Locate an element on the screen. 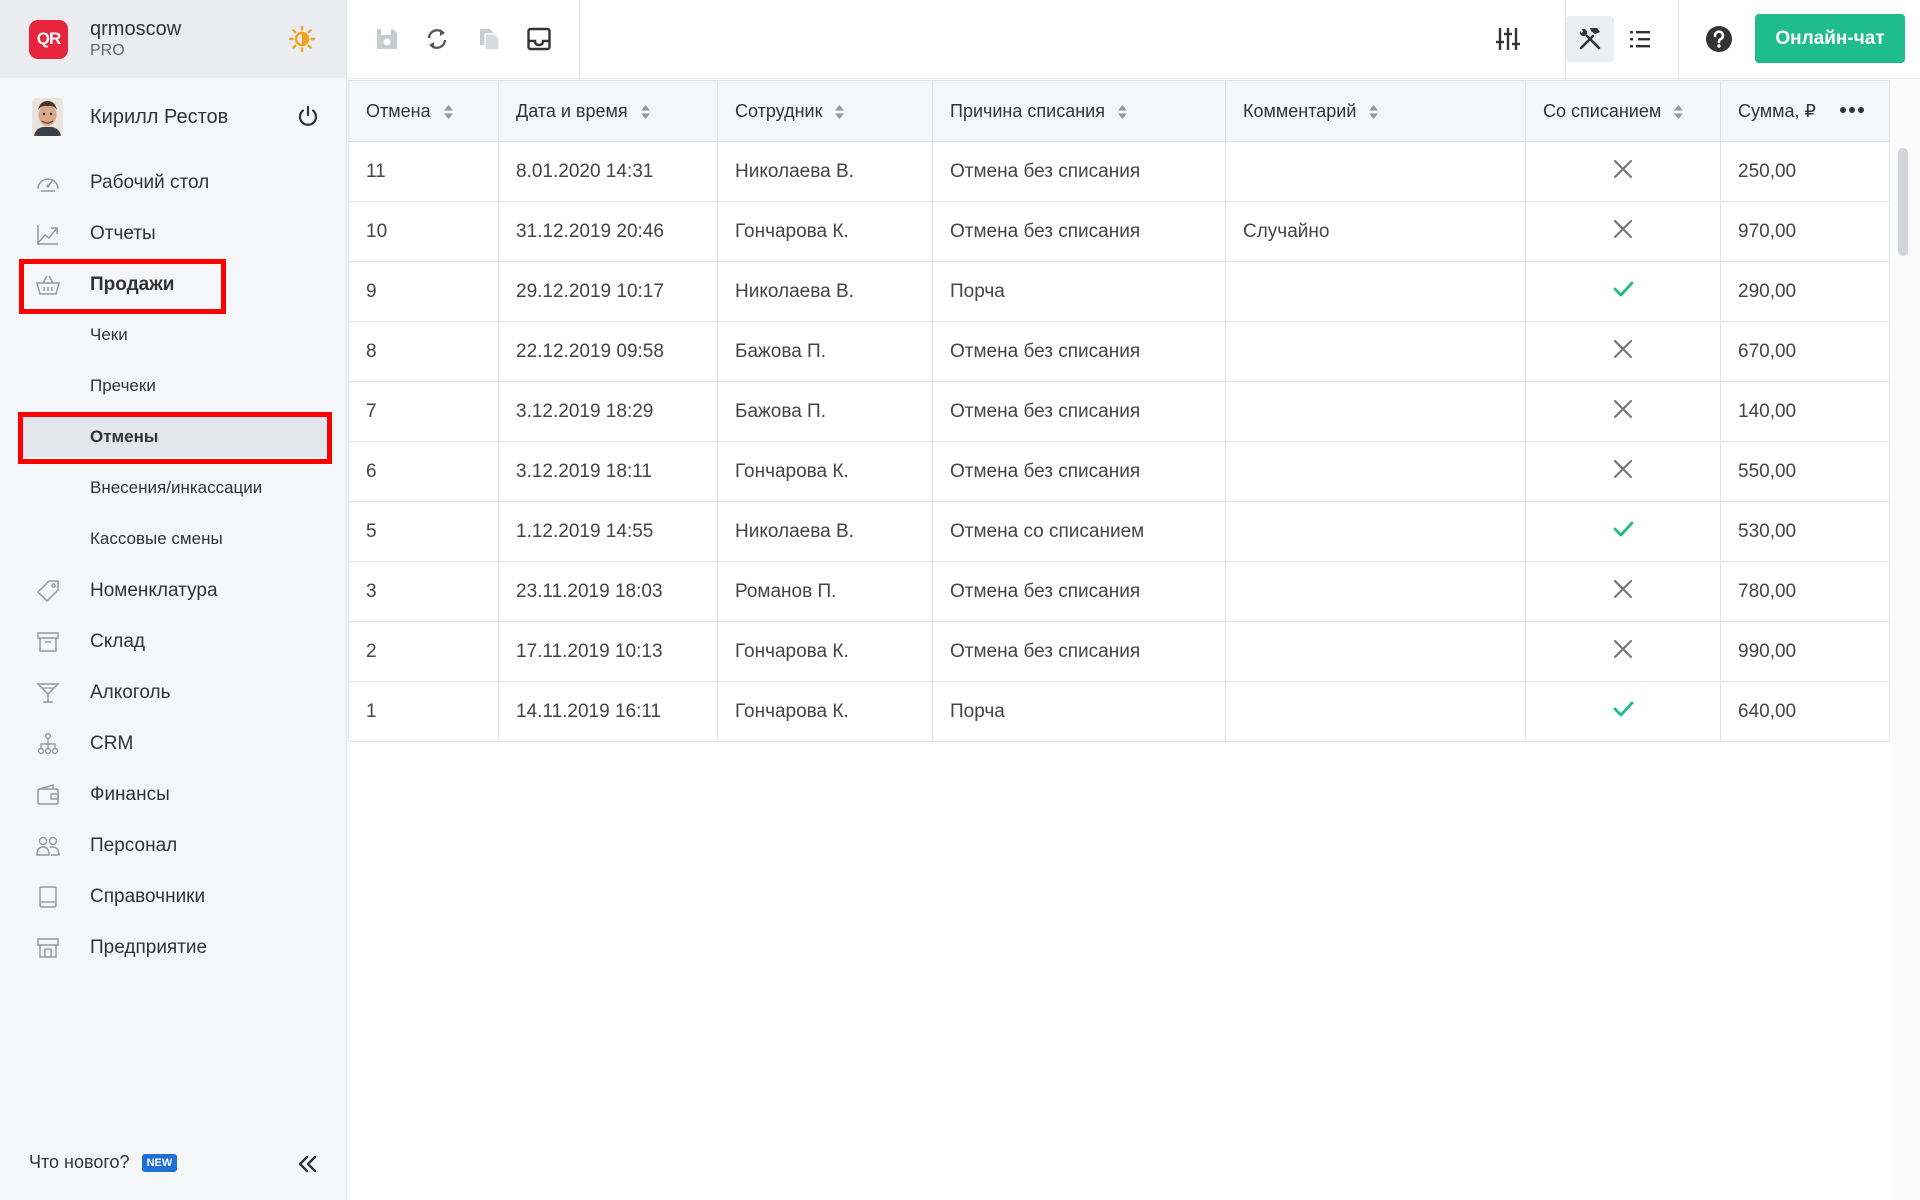 The width and height of the screenshot is (1920, 1200). nav-receipts: Чеки is located at coordinates (173, 335).